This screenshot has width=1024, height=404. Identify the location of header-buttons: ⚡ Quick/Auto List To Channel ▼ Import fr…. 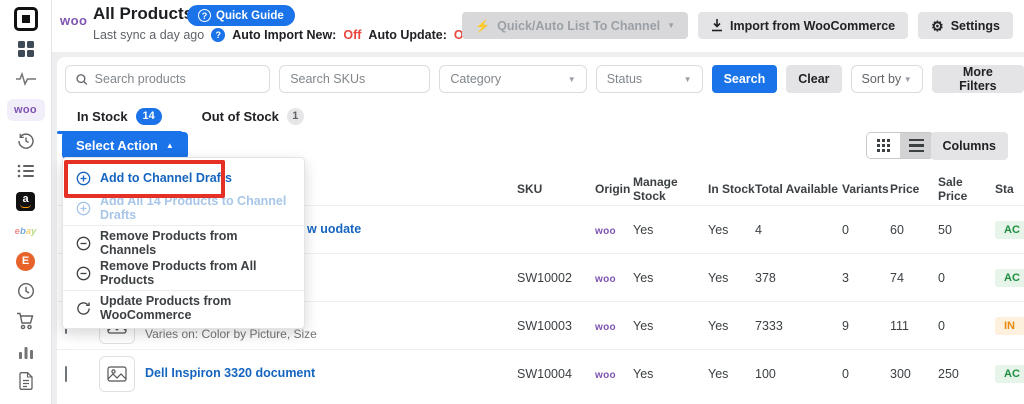
(737, 25).